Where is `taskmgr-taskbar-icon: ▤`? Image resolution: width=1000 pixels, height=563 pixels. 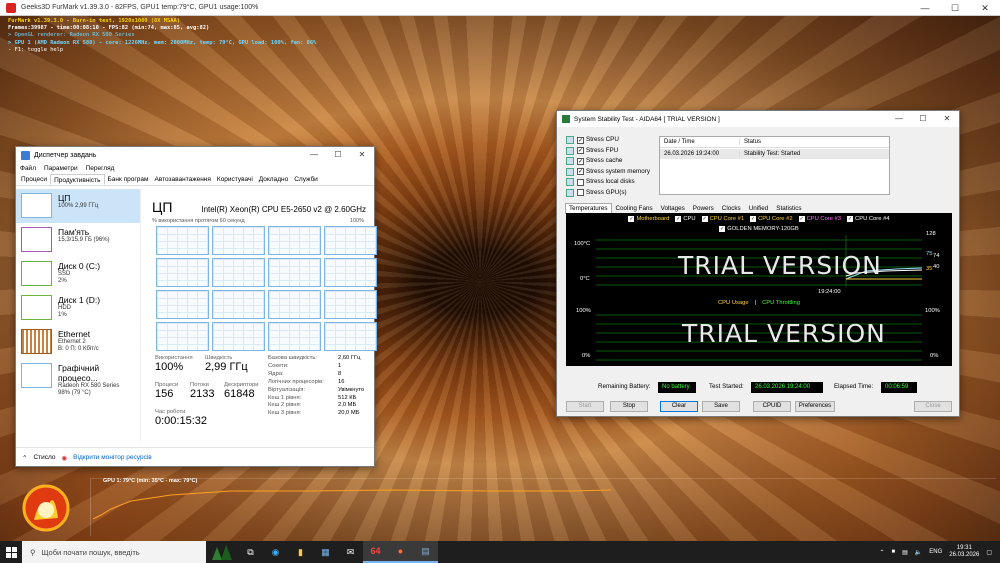
taskmgr-taskbar-icon: ▤ is located at coordinates (425, 552).